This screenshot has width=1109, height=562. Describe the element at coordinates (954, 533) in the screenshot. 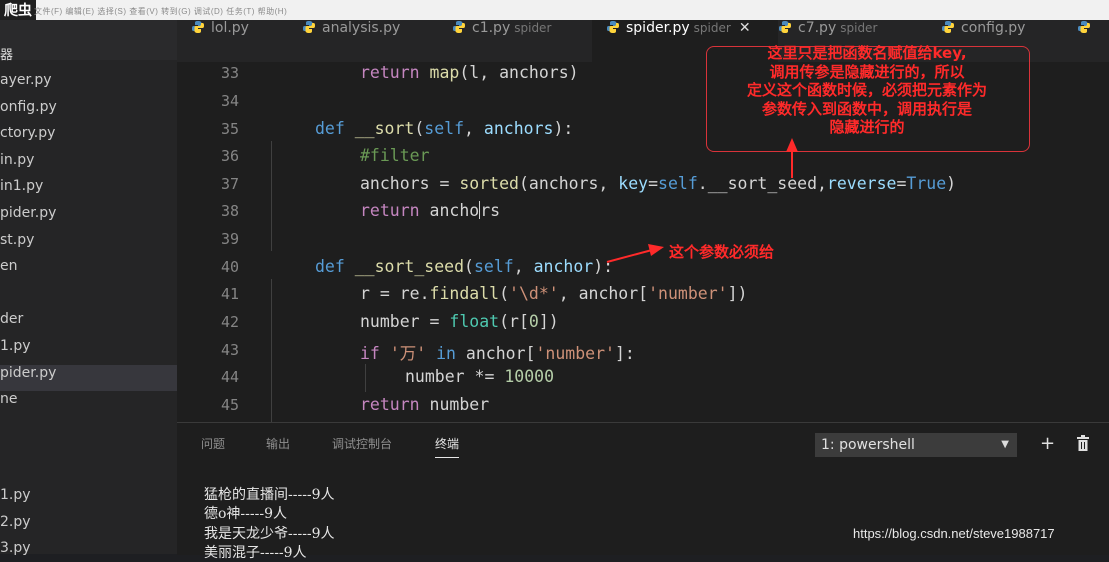

I see `watermark: https://blog.csdn.net/steve1988717` at that location.